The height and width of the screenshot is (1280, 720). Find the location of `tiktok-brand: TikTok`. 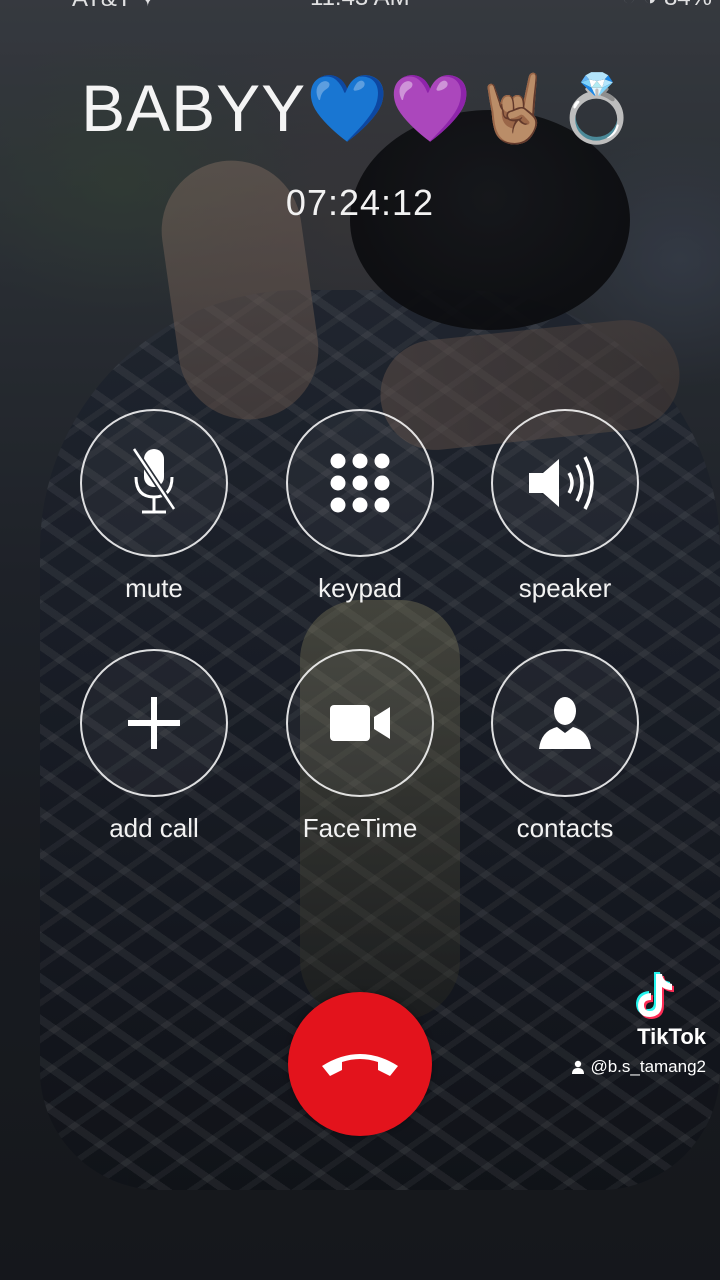

tiktok-brand: TikTok is located at coordinates (671, 1036).